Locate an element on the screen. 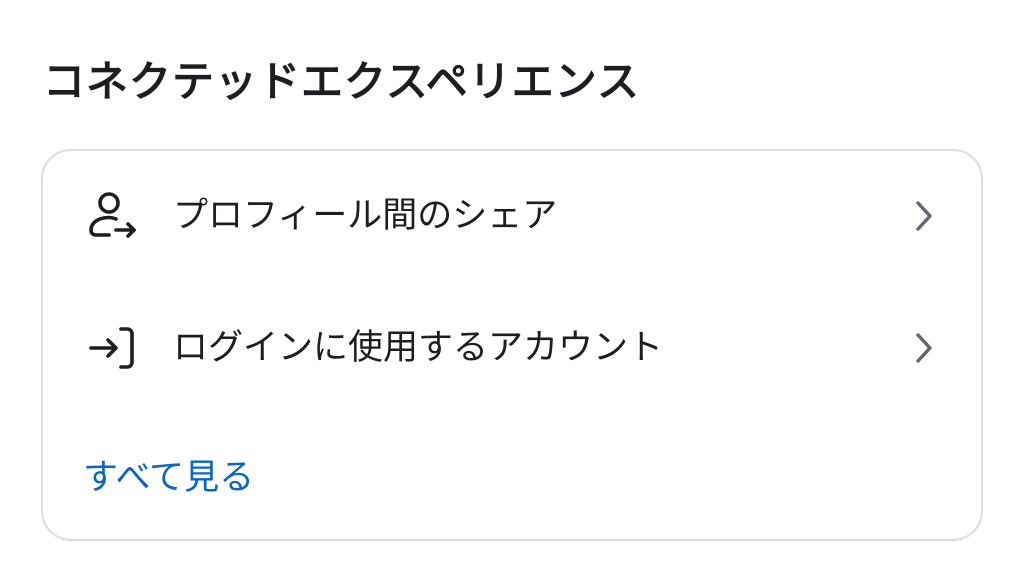 The height and width of the screenshot is (572, 1024). profile-share-icon is located at coordinates (113, 216).